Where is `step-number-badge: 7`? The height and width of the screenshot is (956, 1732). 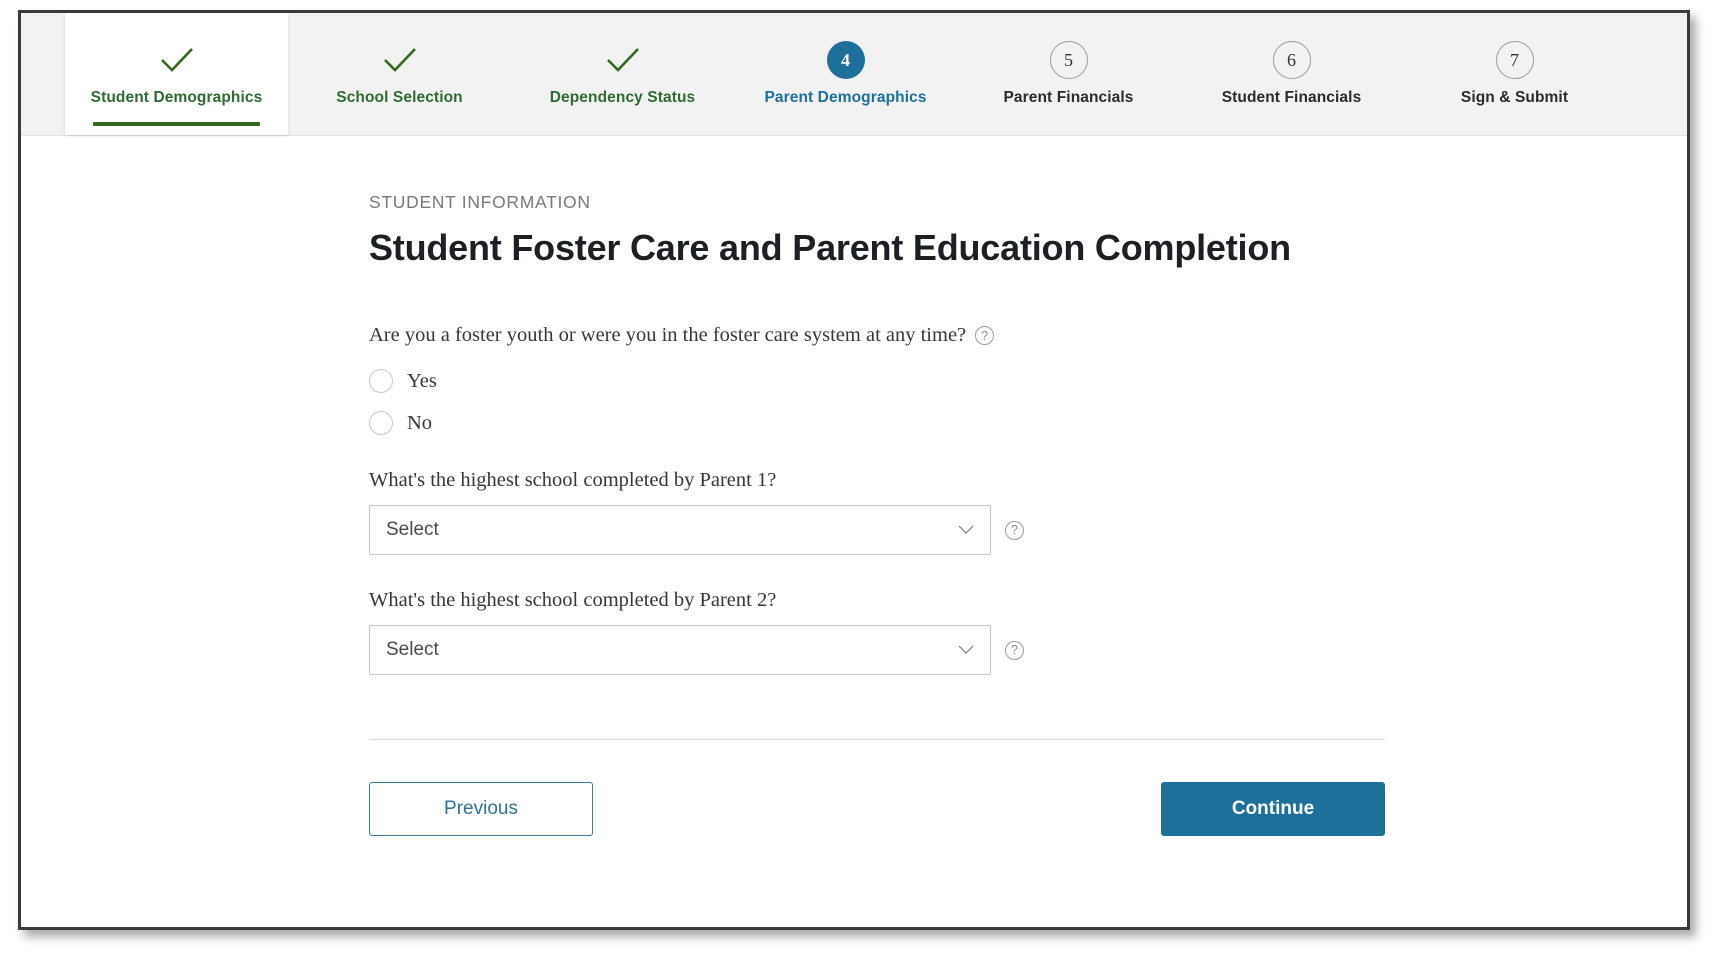
step-number-badge: 7 is located at coordinates (1514, 60).